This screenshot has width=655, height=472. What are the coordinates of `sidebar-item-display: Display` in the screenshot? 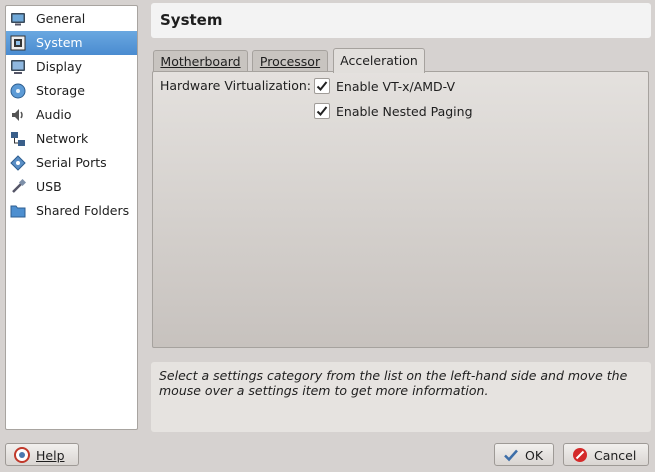 It's located at (71, 67).